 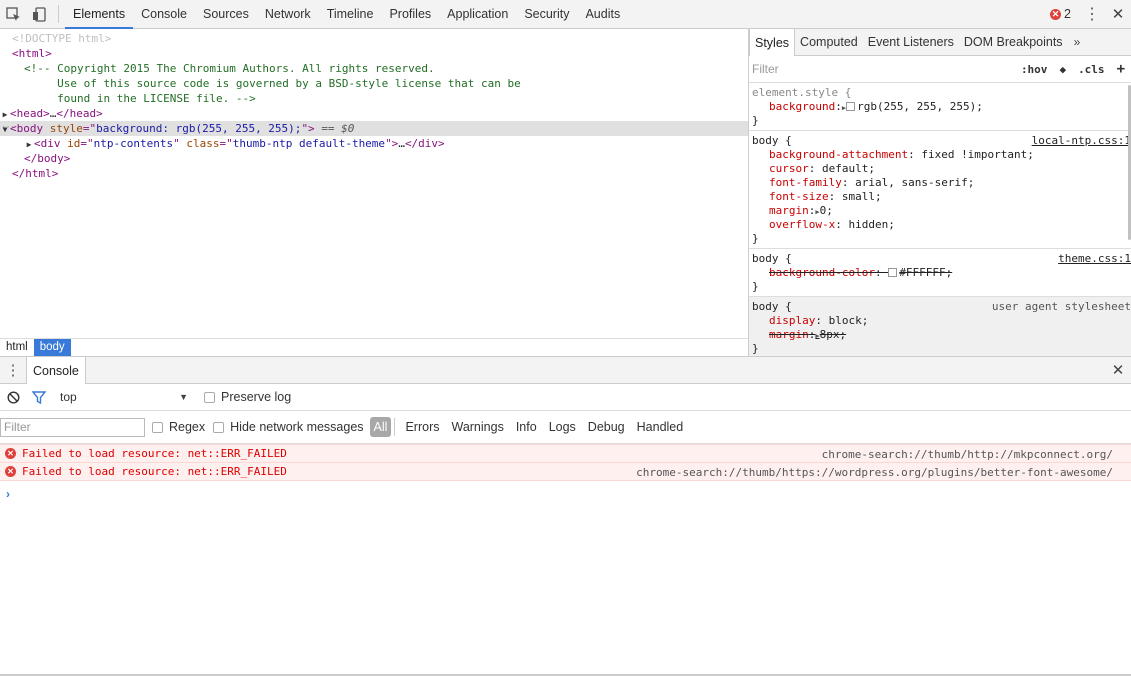 I want to click on style-property: margin:▶0;, so click(x=941, y=211).